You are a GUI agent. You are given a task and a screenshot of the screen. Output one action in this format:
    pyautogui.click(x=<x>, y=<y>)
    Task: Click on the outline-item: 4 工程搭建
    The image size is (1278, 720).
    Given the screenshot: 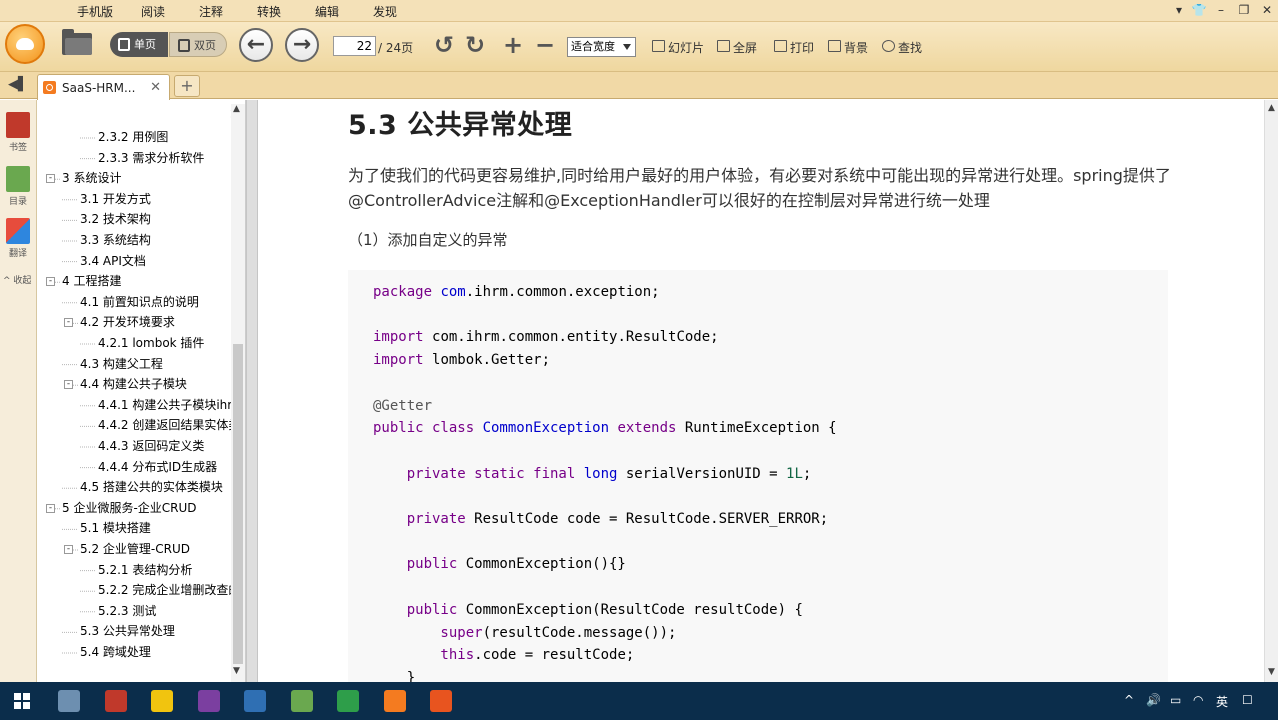 What is the action you would take?
    pyautogui.click(x=91, y=281)
    